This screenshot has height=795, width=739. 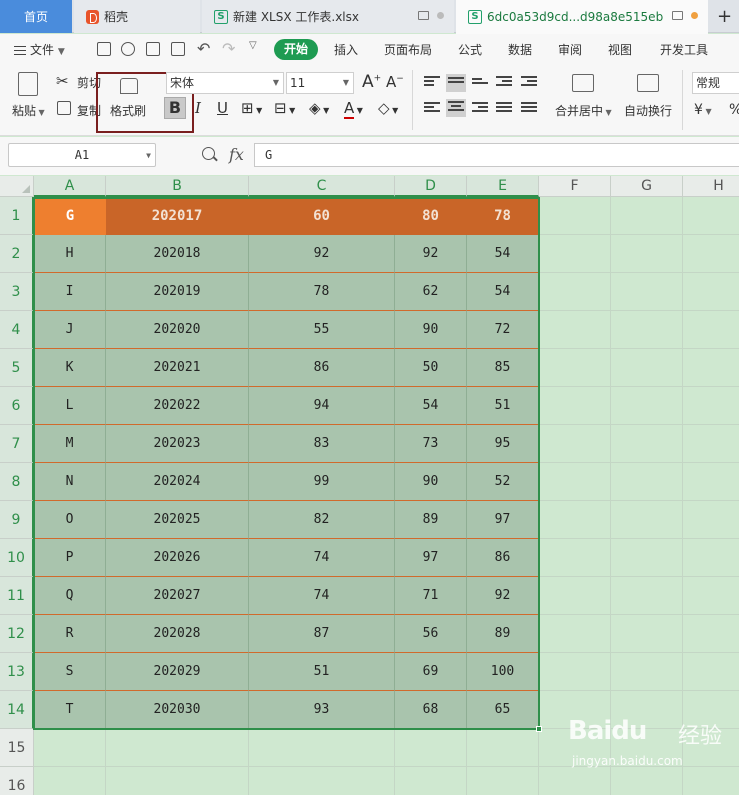 What do you see at coordinates (322, 368) in the screenshot?
I see `cell-c5: 86` at bounding box center [322, 368].